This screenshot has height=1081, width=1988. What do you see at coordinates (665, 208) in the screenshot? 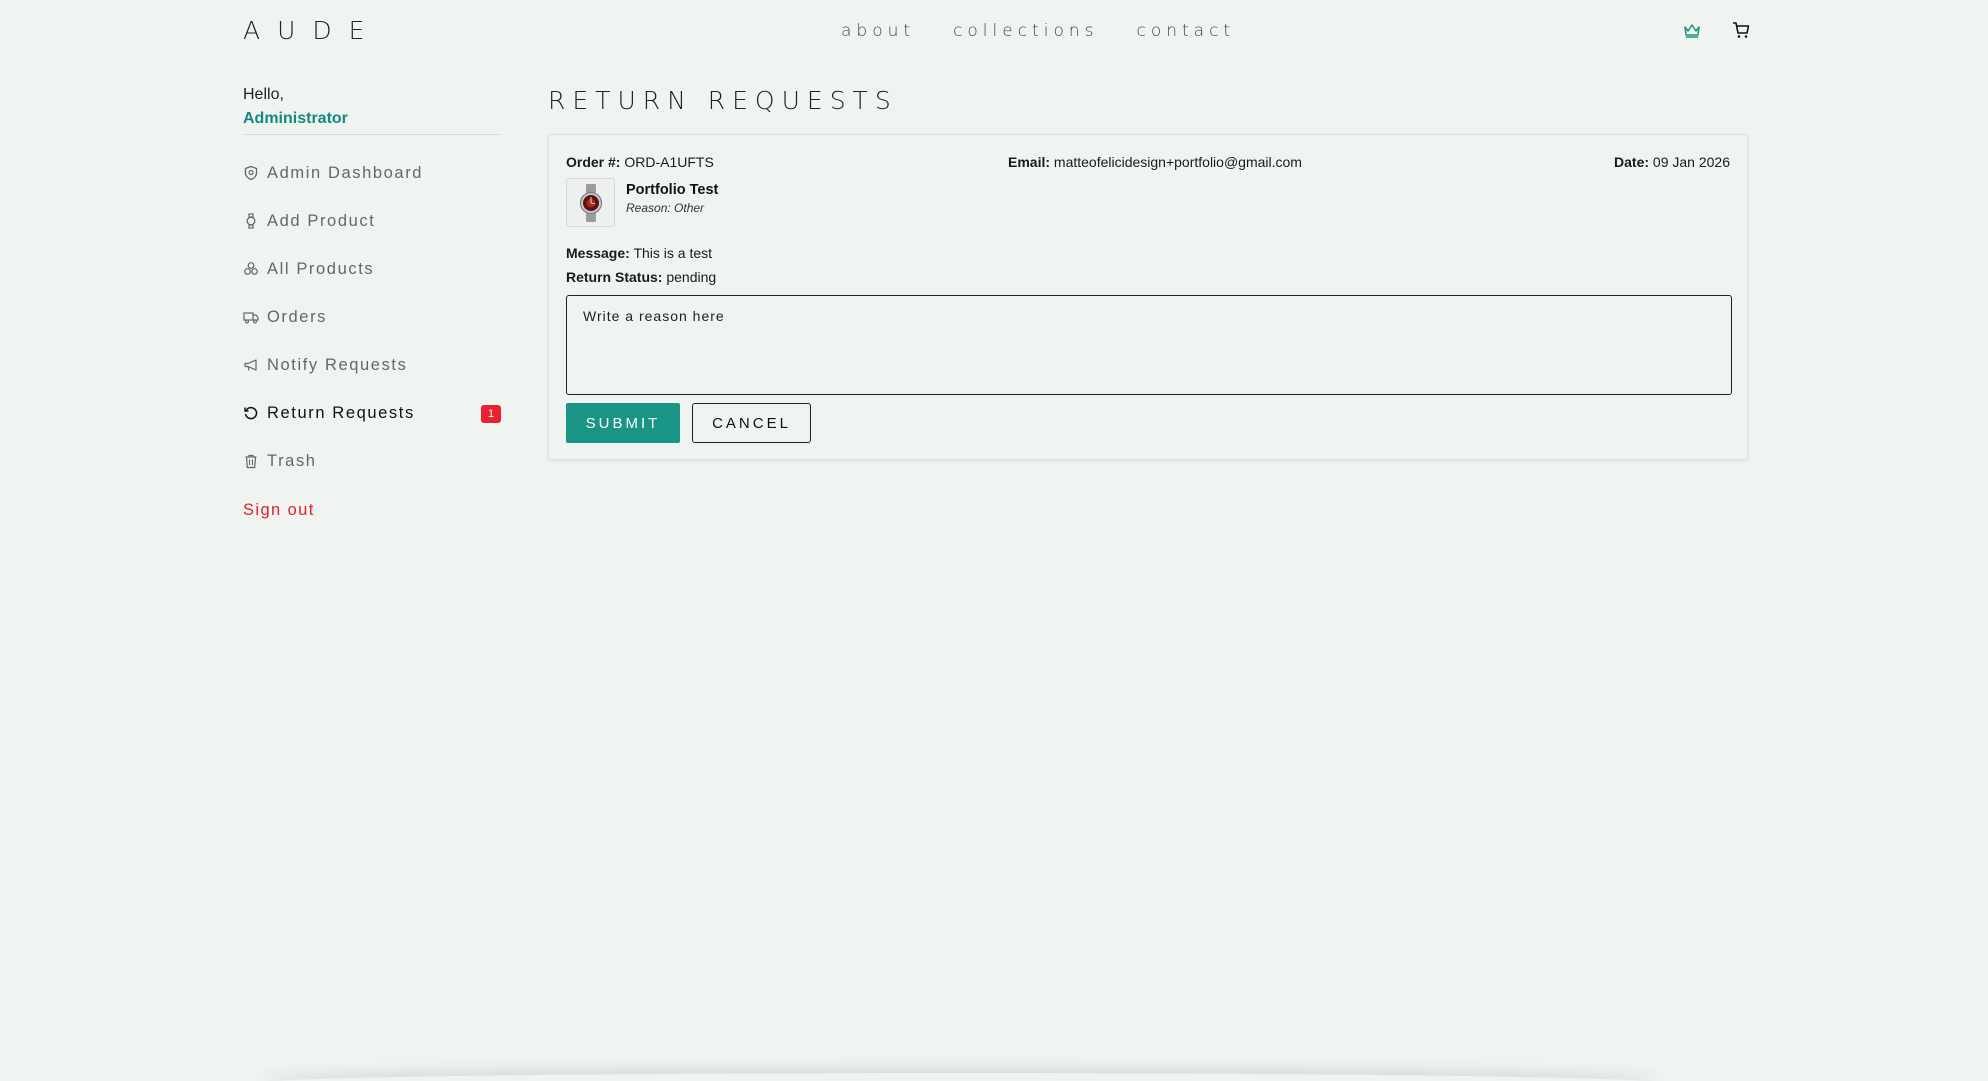
I see `product-reason: Reason: Other` at bounding box center [665, 208].